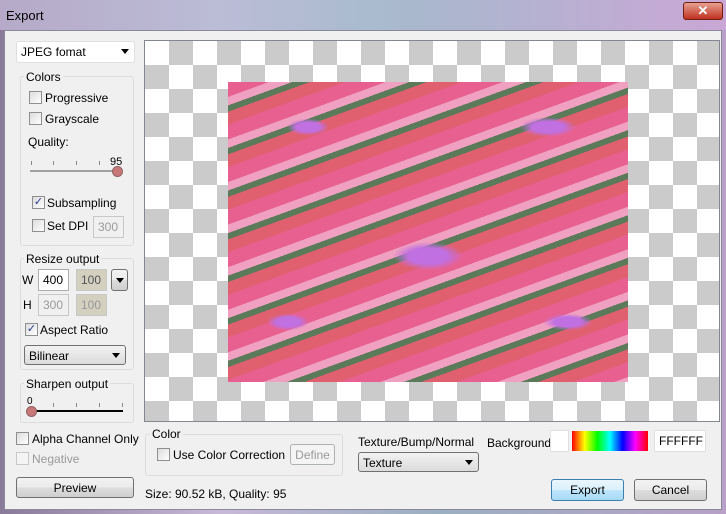 This screenshot has width=726, height=514. What do you see at coordinates (74, 330) in the screenshot?
I see `aspect-ratio-label: Aspect Ratio` at bounding box center [74, 330].